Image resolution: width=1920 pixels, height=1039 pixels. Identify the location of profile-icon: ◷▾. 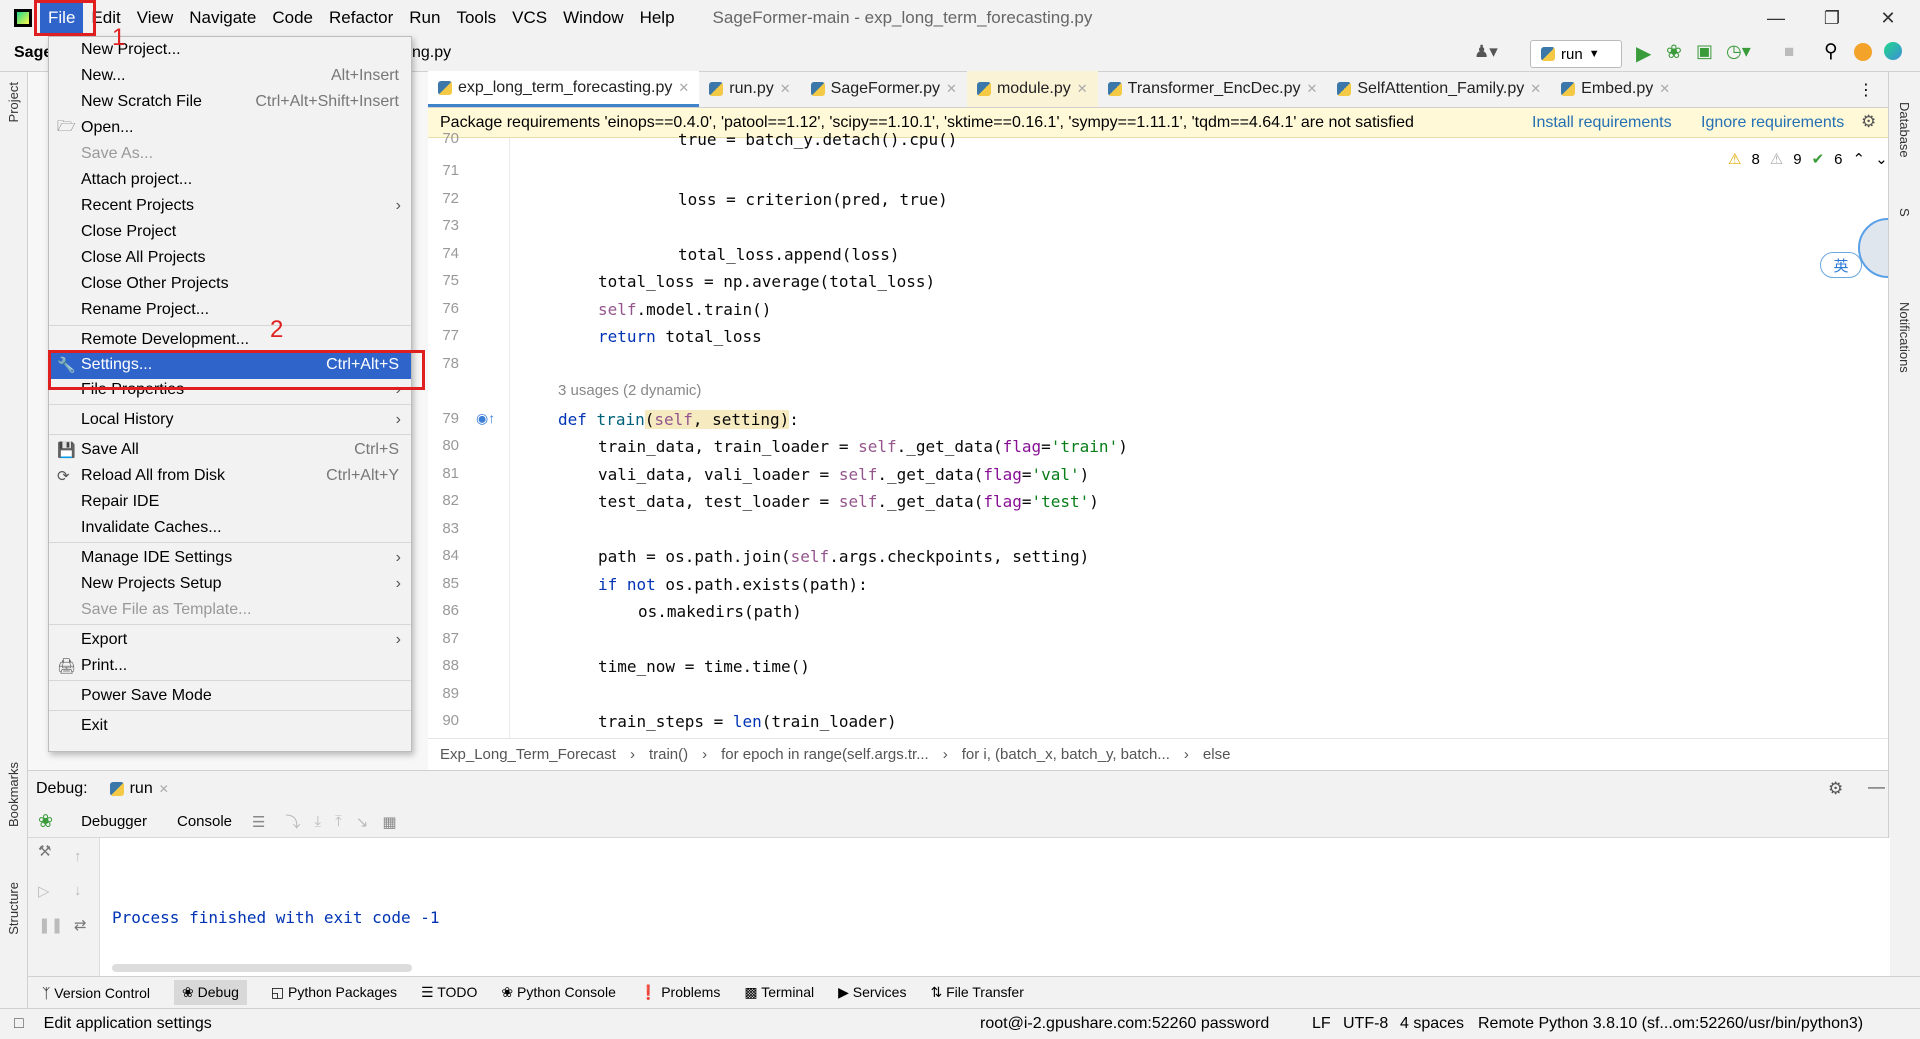
(1738, 51).